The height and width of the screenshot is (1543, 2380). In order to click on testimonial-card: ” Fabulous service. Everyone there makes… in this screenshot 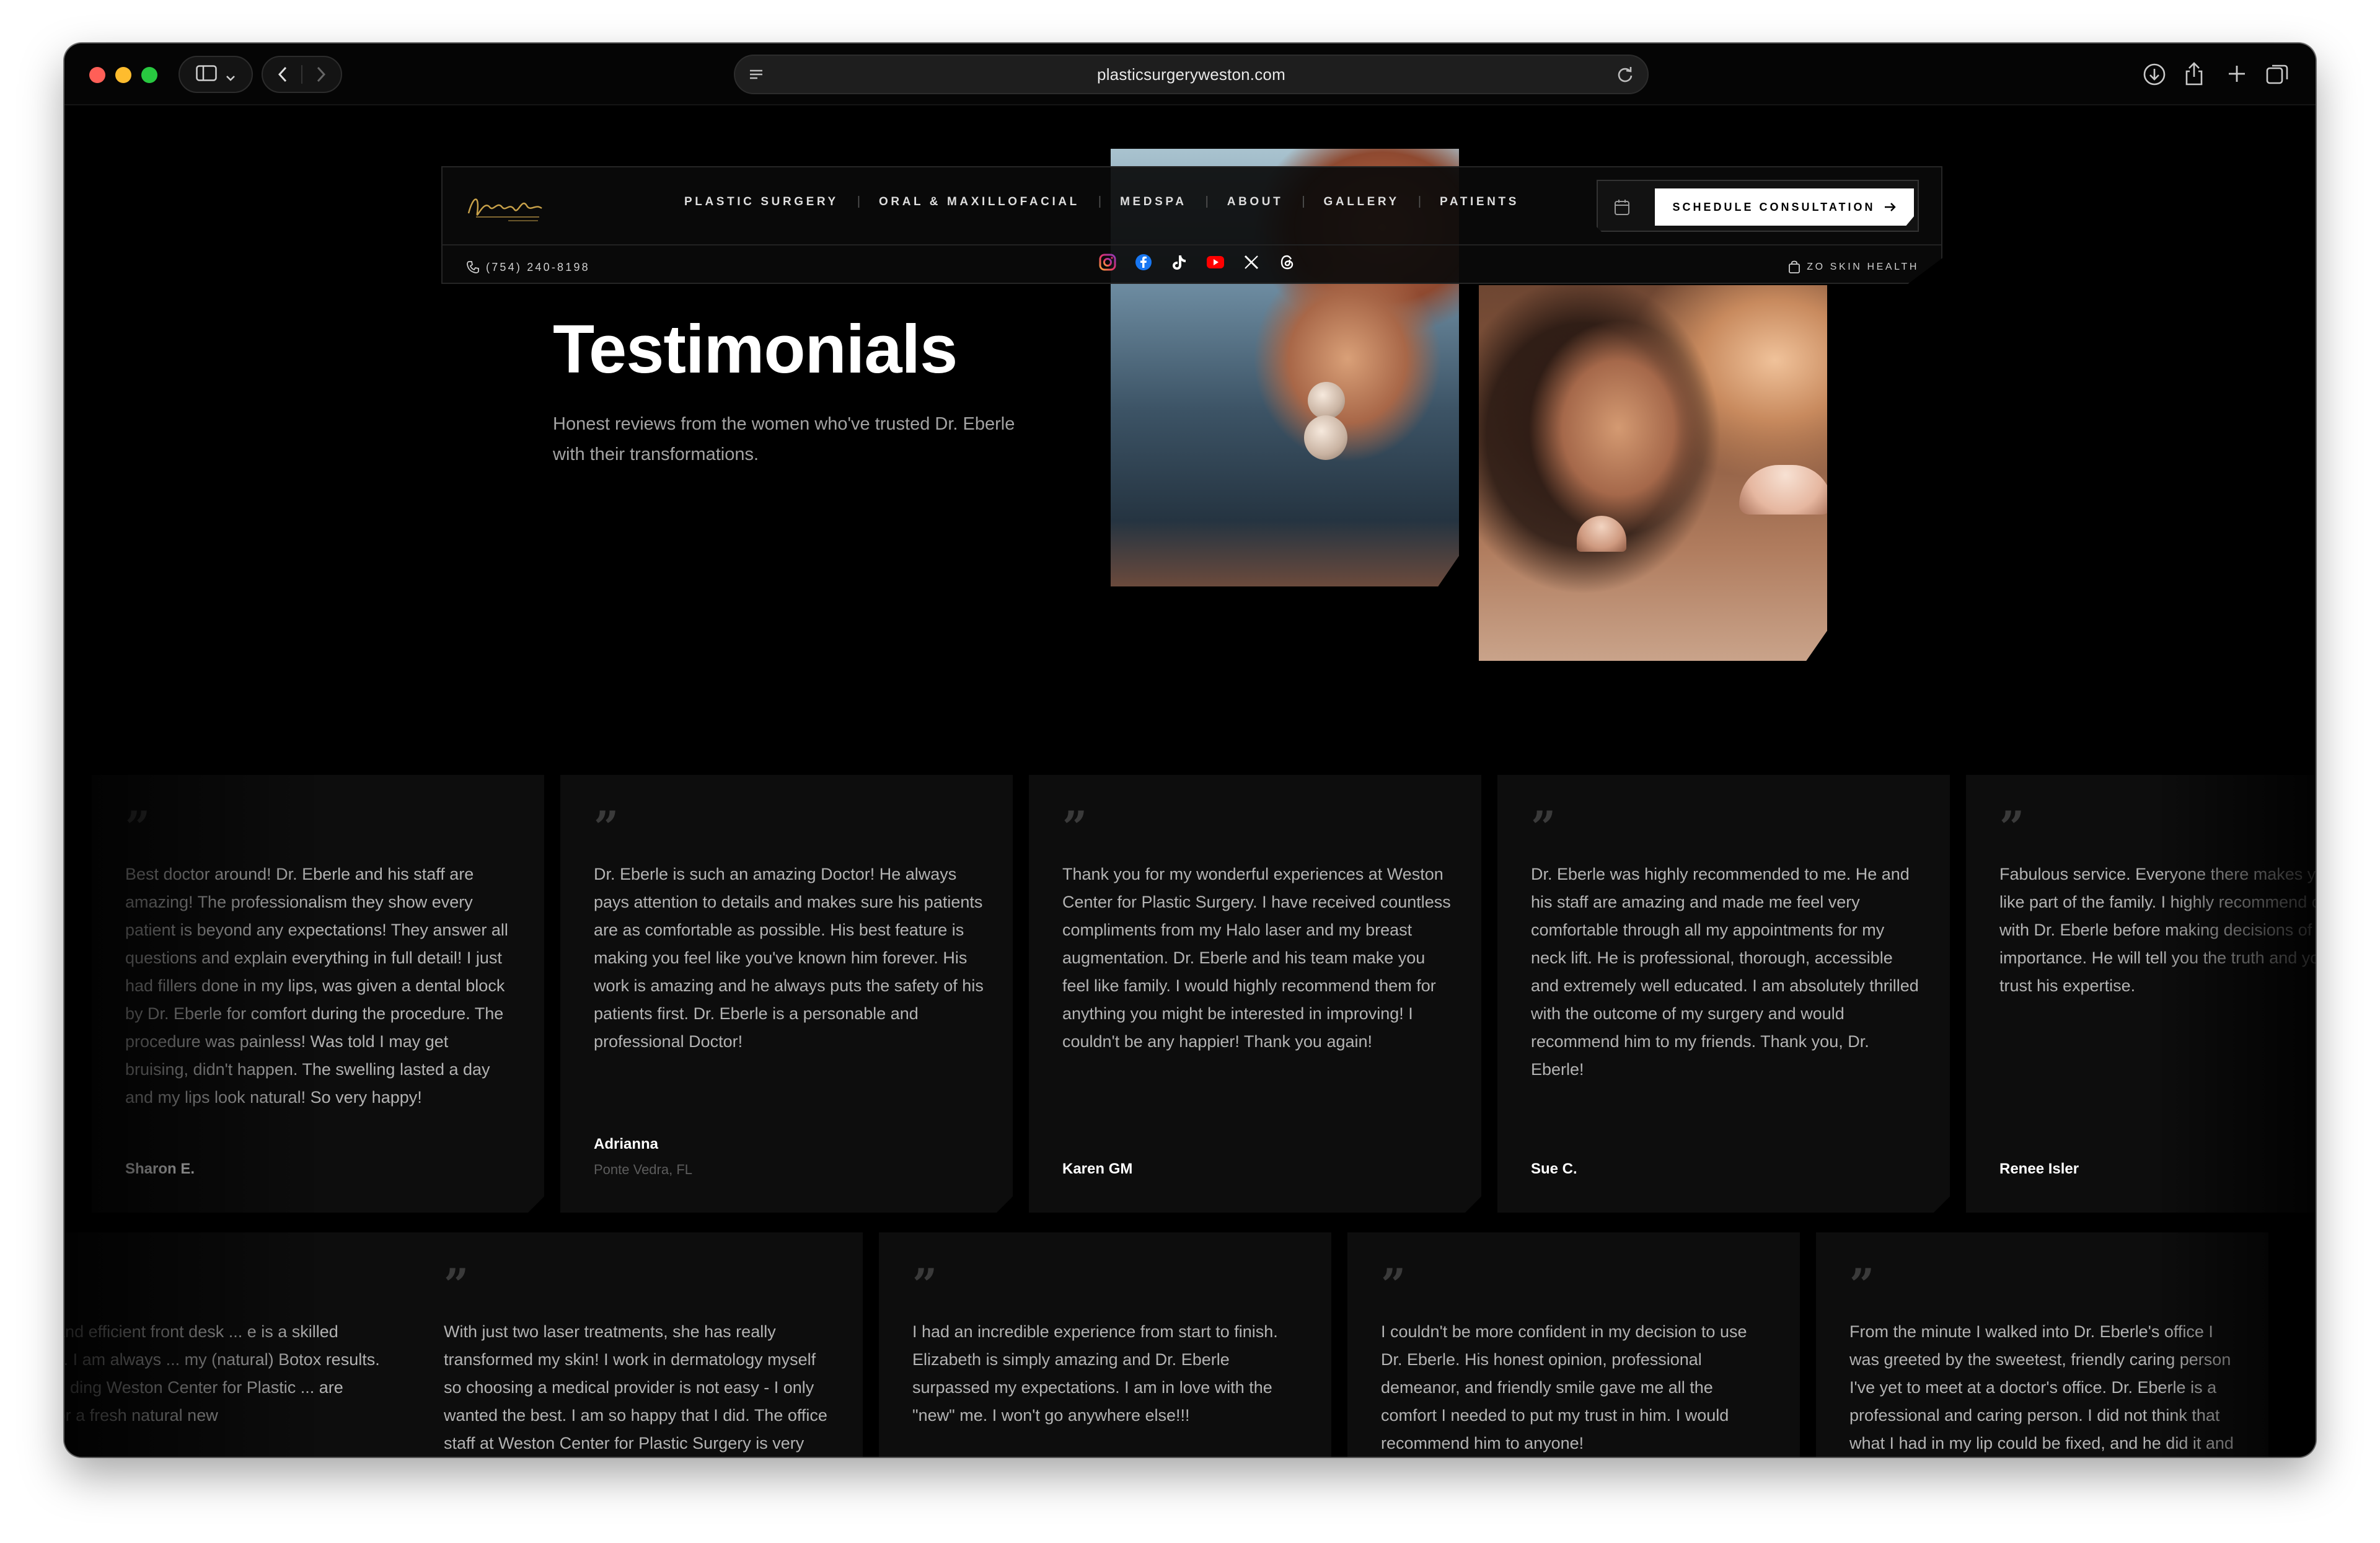, I will do `click(2141, 994)`.